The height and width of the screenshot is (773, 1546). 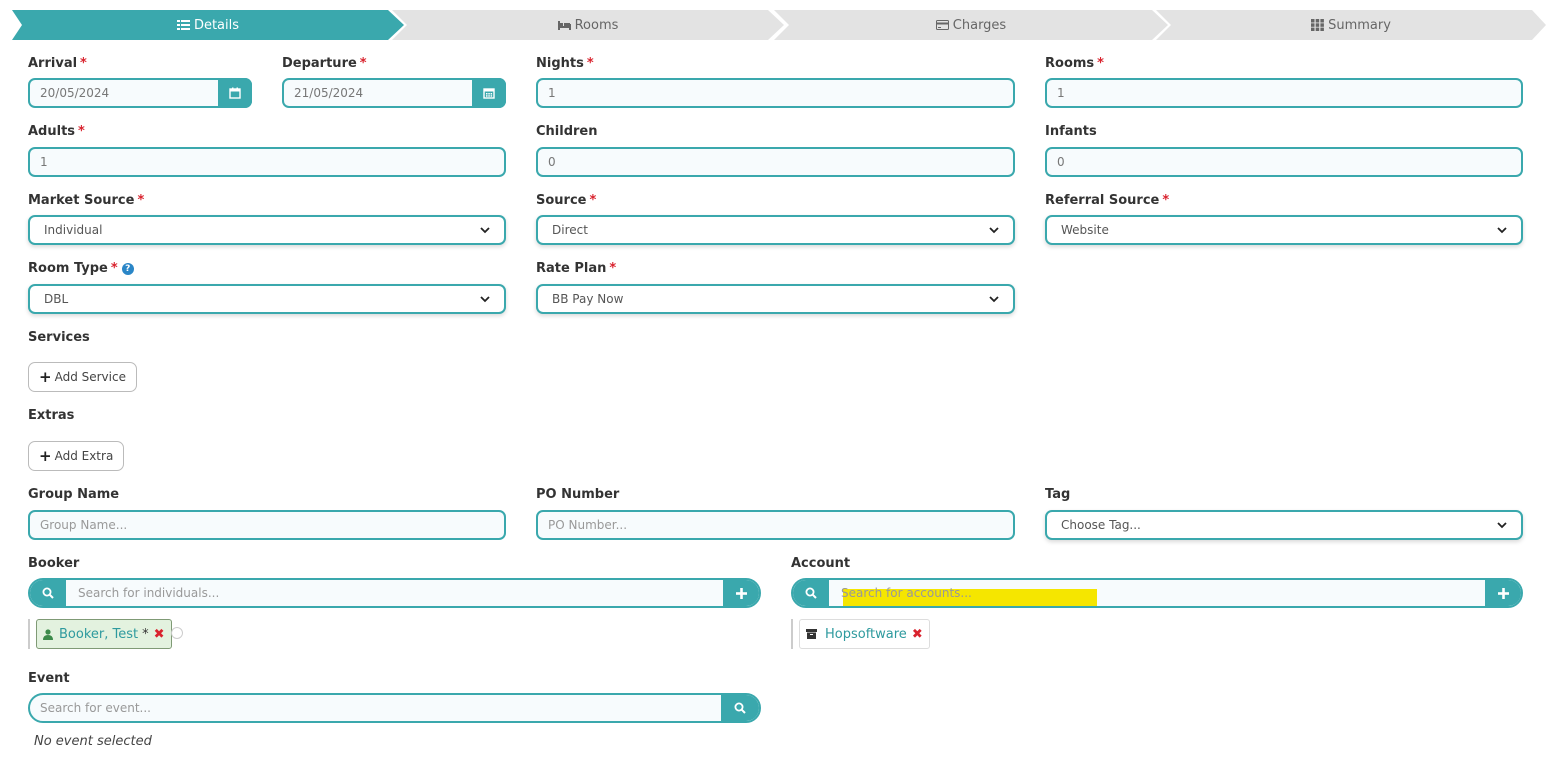 I want to click on nights-input: 1, so click(x=775, y=93).